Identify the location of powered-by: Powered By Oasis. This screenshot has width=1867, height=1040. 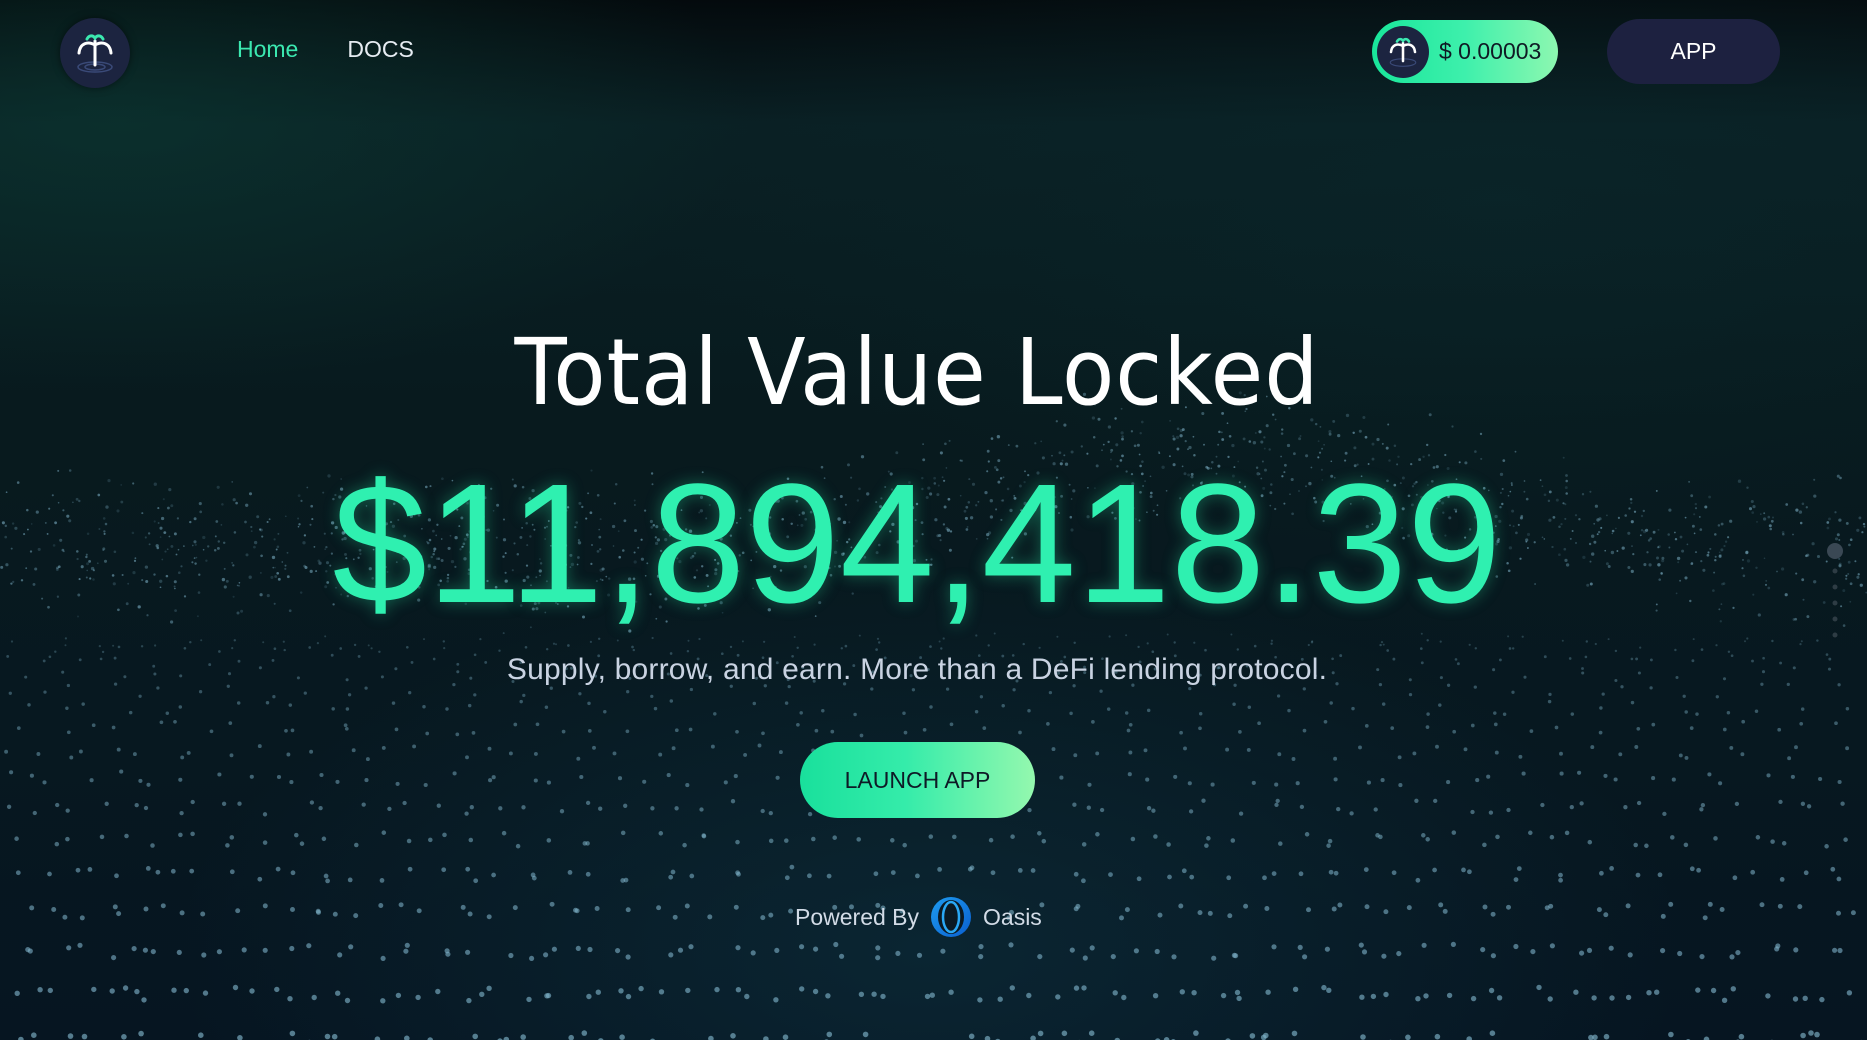
(918, 917).